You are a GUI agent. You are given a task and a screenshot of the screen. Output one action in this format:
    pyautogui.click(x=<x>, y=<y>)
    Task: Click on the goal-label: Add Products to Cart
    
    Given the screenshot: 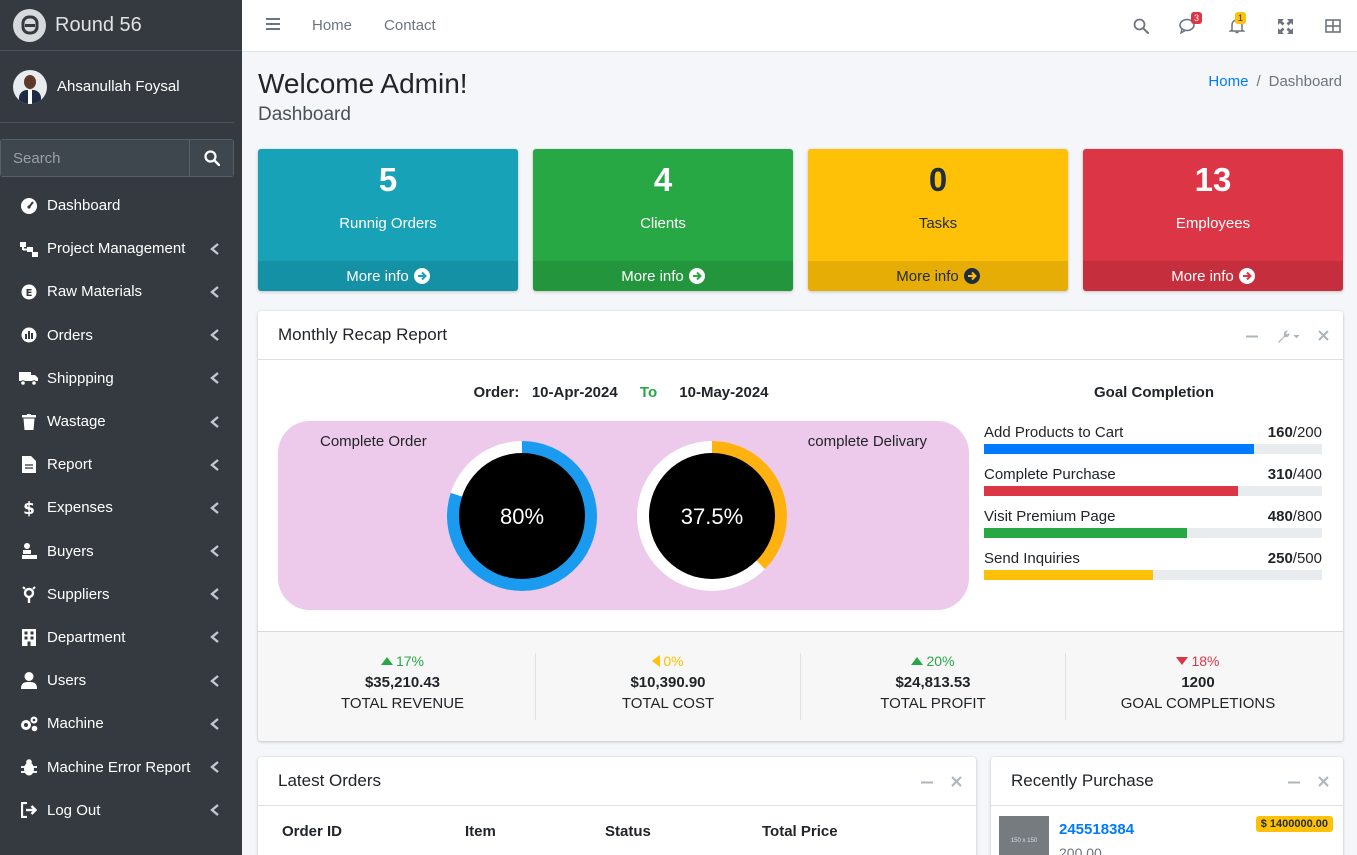 What is the action you would take?
    pyautogui.click(x=1054, y=432)
    